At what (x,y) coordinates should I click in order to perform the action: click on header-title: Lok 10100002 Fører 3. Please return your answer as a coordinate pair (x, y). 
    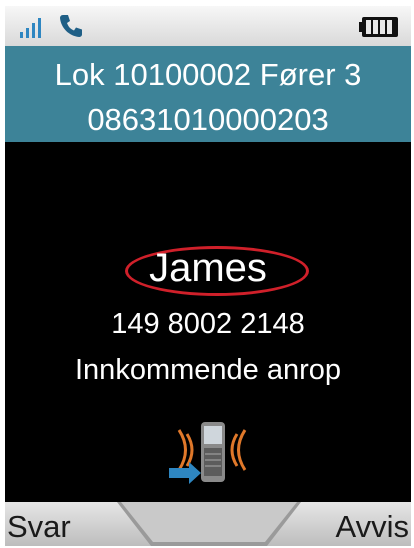
    Looking at the image, I should click on (208, 74).